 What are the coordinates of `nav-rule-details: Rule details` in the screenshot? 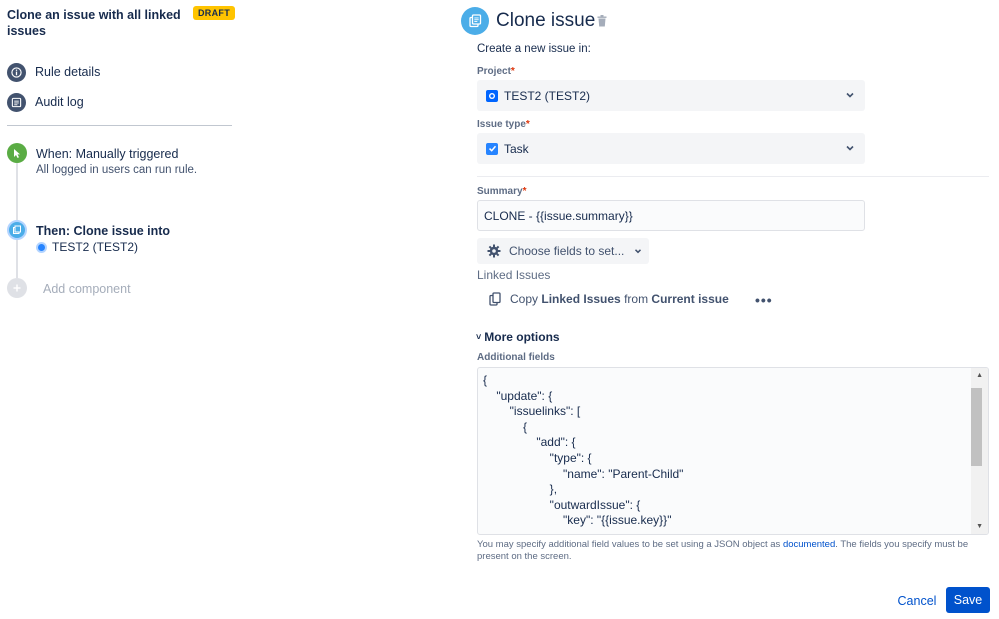 It's located at (53, 72).